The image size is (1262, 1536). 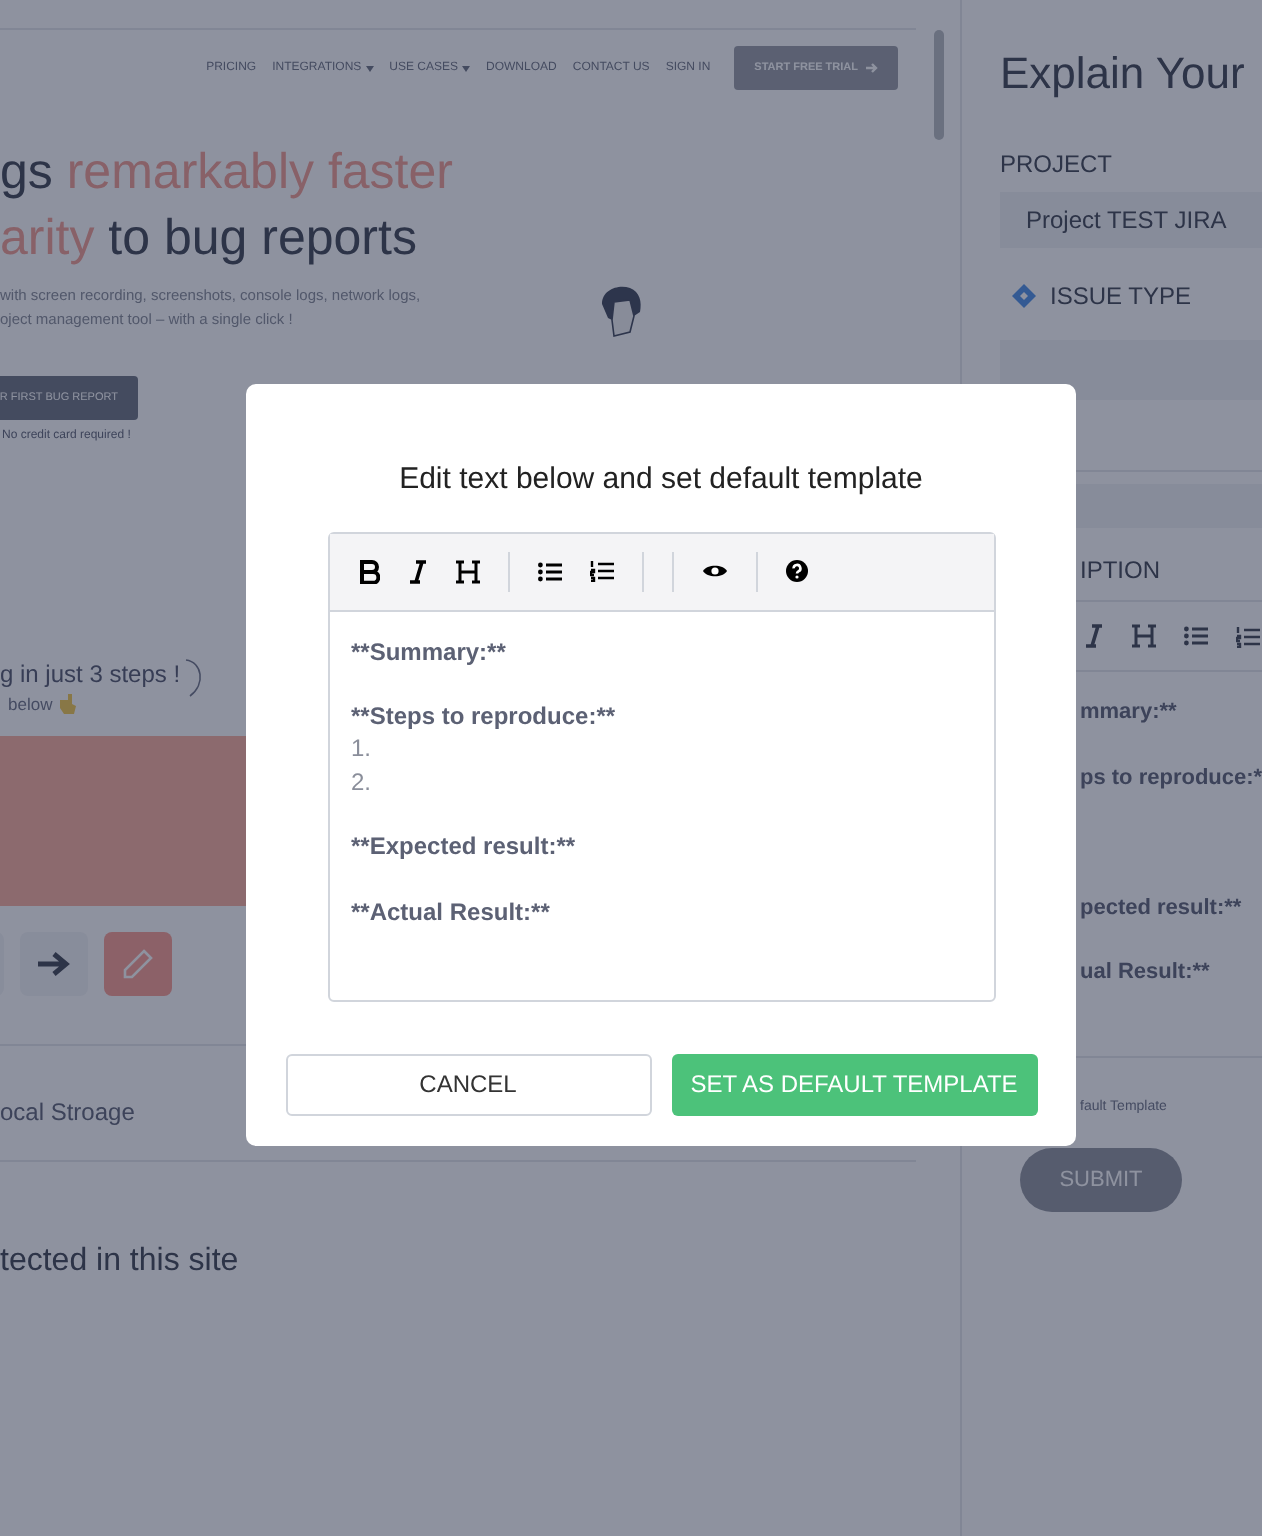 I want to click on description-label: IPTION, so click(x=1120, y=571).